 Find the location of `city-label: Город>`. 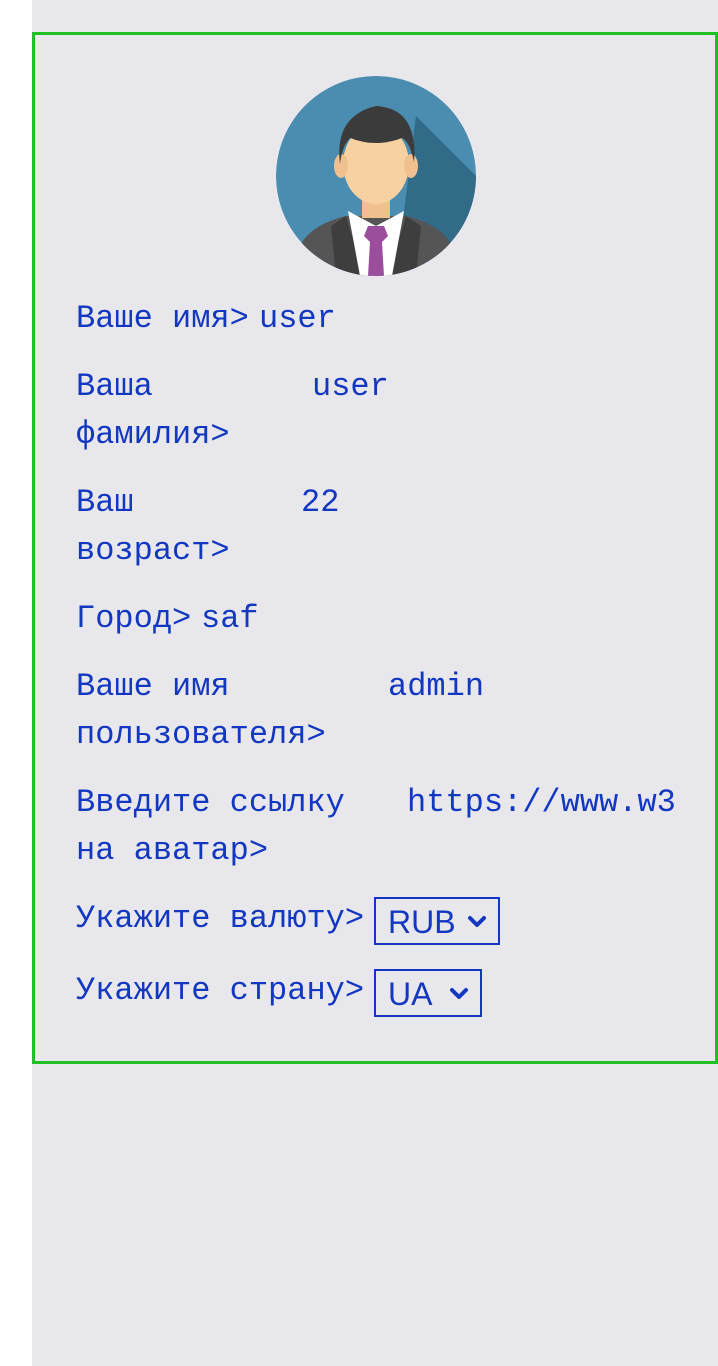

city-label: Город> is located at coordinates (134, 618).